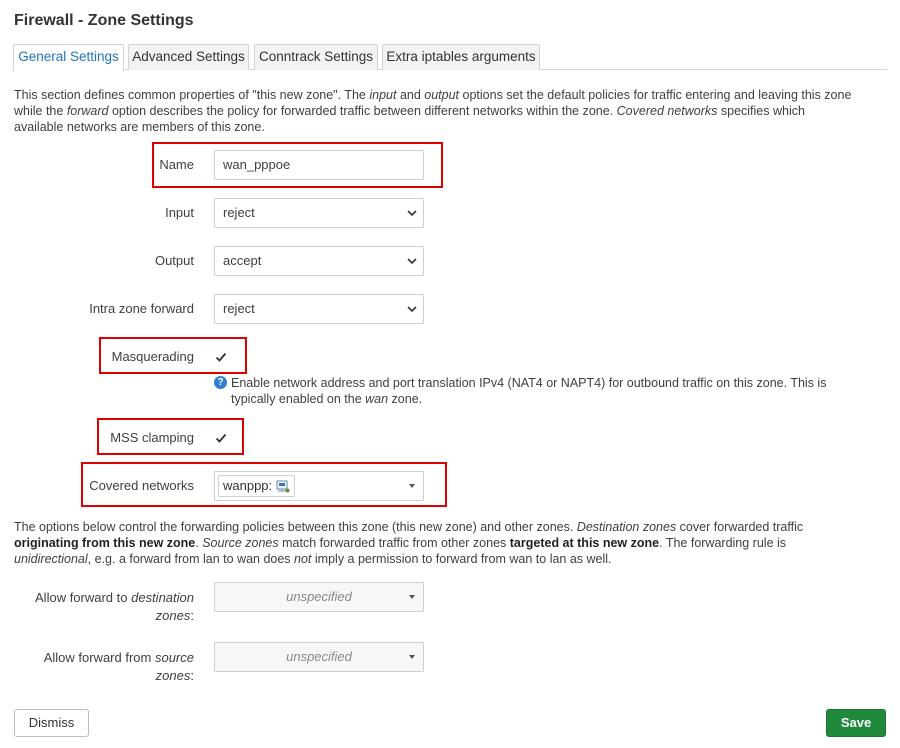 This screenshot has width=900, height=748. What do you see at coordinates (104, 20) in the screenshot?
I see `dialog-title: Firewall - Zone Settings` at bounding box center [104, 20].